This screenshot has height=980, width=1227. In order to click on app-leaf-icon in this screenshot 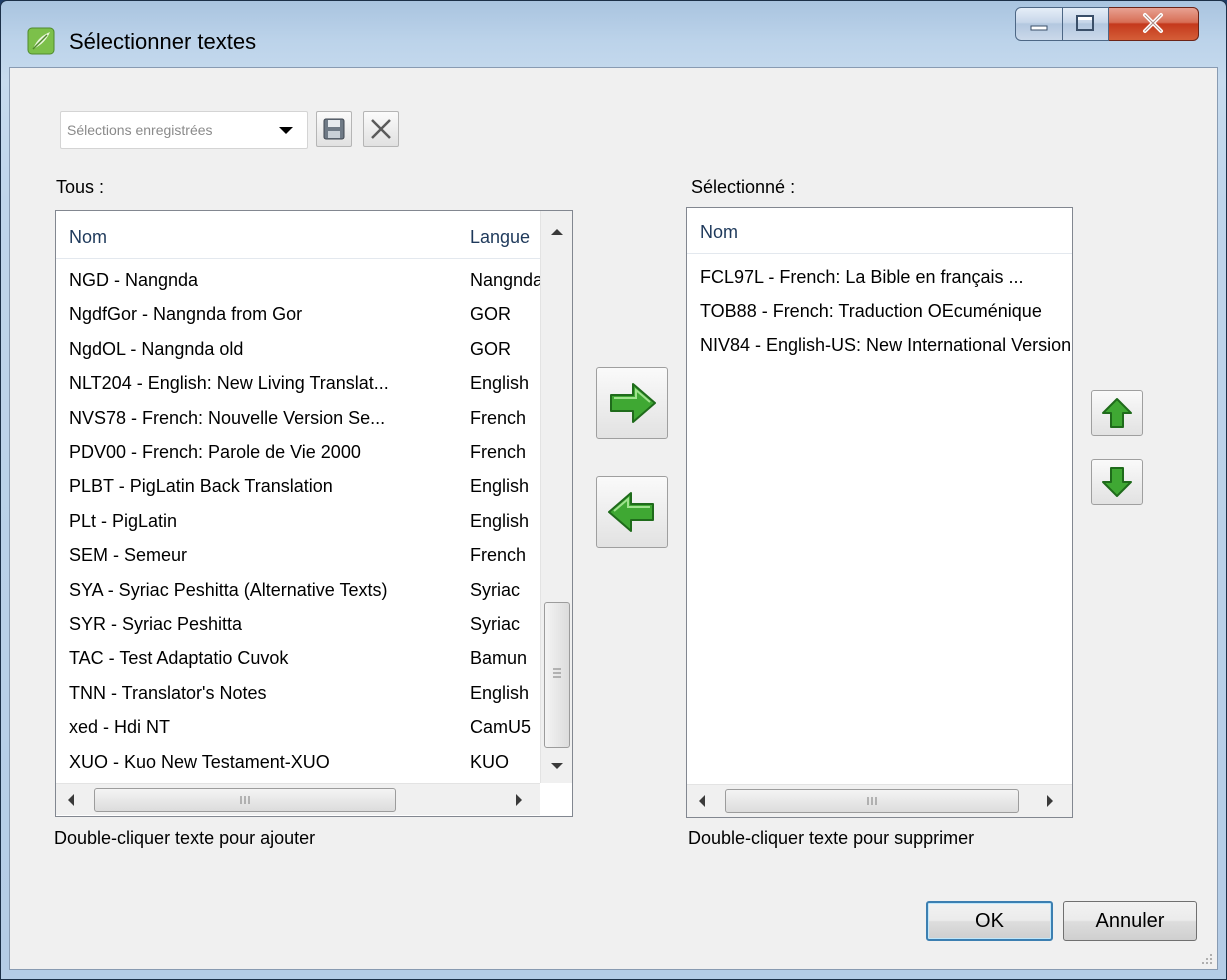, I will do `click(41, 41)`.